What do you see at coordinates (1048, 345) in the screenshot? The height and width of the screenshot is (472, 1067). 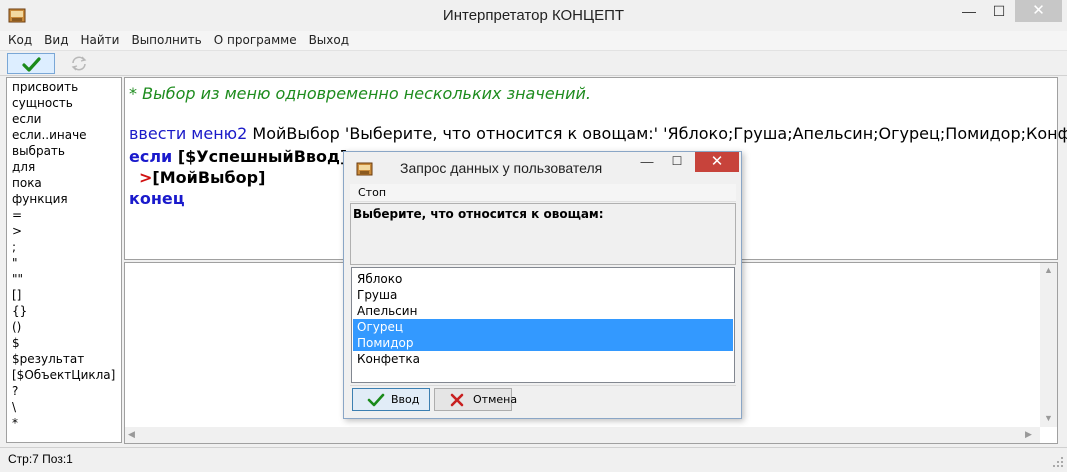 I see `vertical-scrollbar: ▲ ▼` at bounding box center [1048, 345].